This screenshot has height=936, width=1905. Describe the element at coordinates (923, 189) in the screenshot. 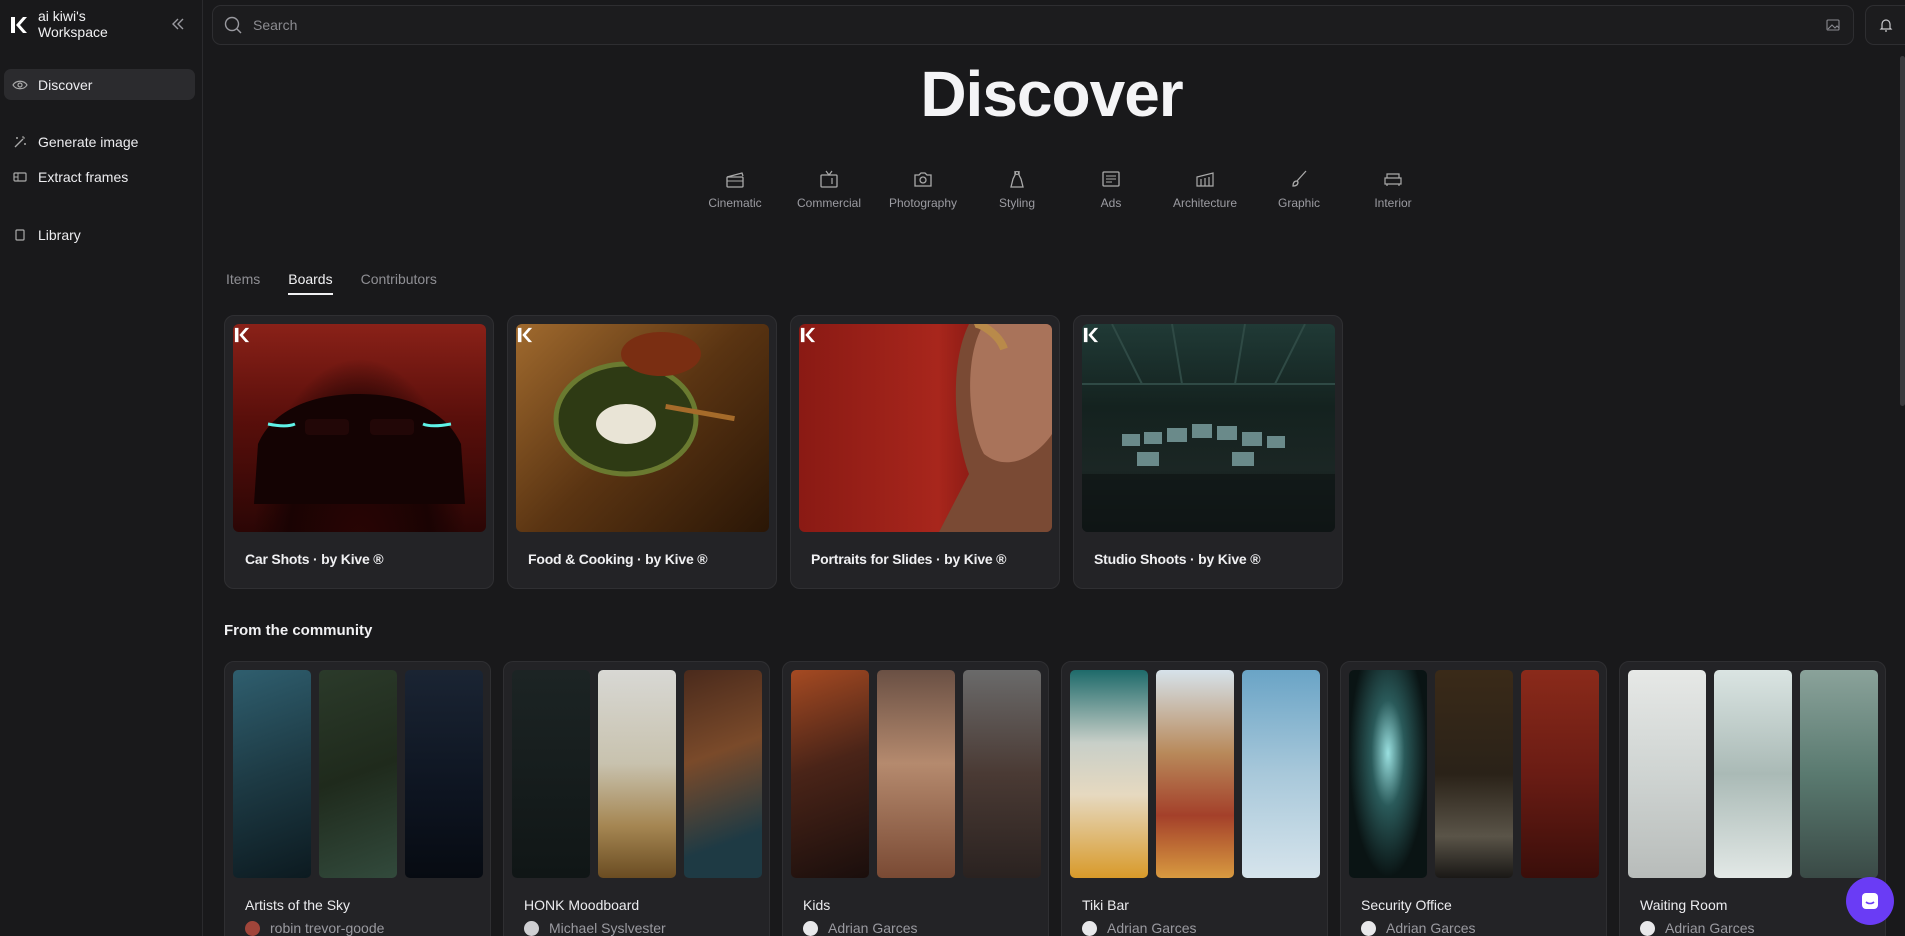

I see `category-photography: Photography` at that location.